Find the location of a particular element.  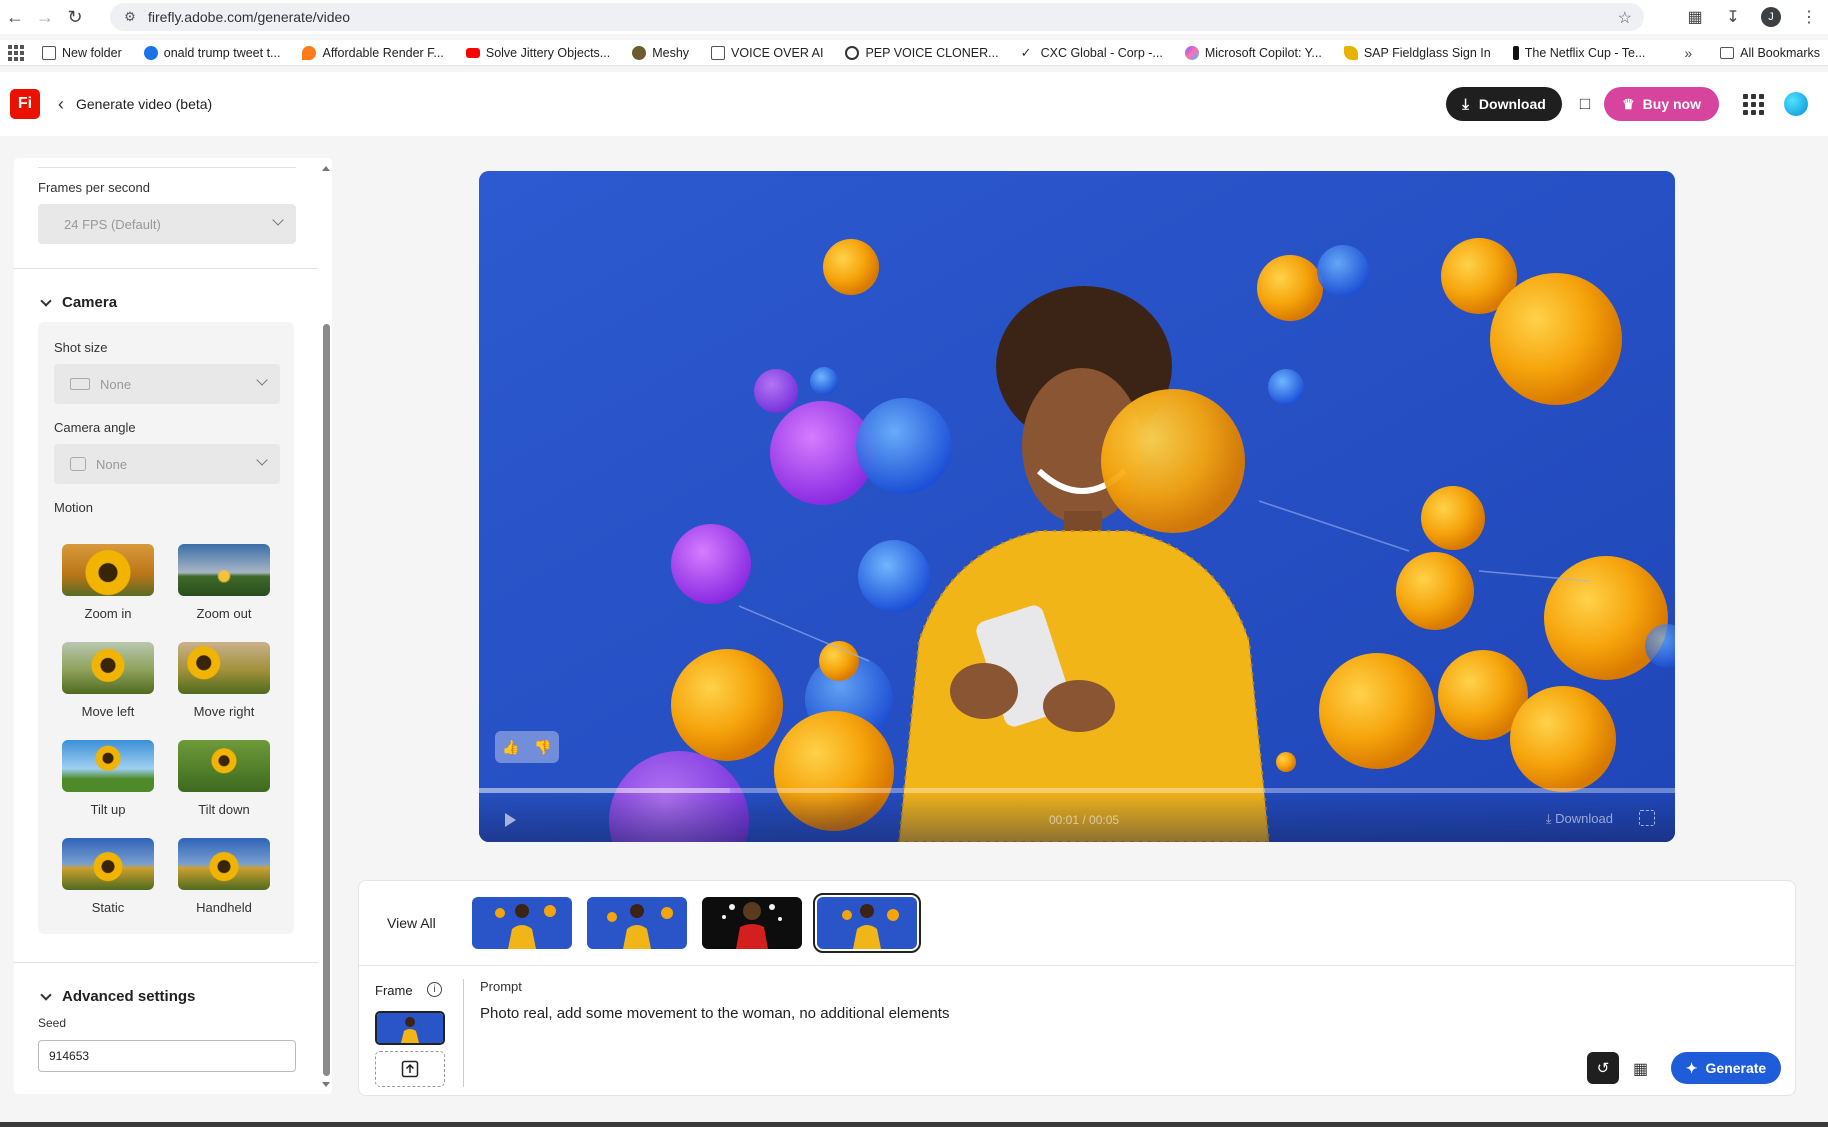

vertical-divider is located at coordinates (463, 1033).